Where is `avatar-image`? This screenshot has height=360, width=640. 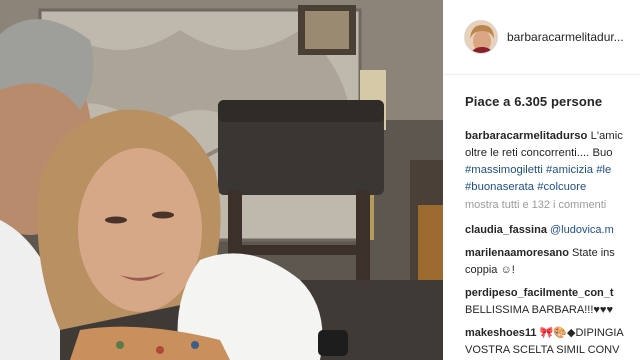 avatar-image is located at coordinates (481, 37).